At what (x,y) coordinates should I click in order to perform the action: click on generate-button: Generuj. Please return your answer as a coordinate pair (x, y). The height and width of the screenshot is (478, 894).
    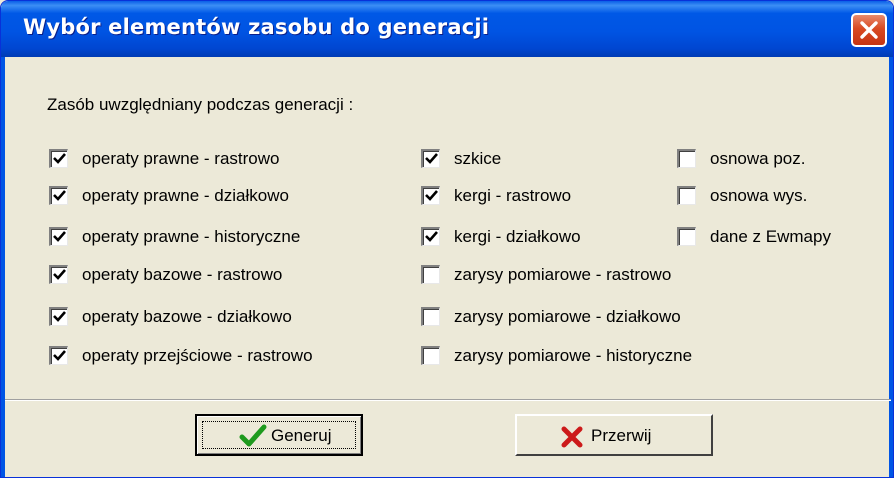
    Looking at the image, I should click on (279, 435).